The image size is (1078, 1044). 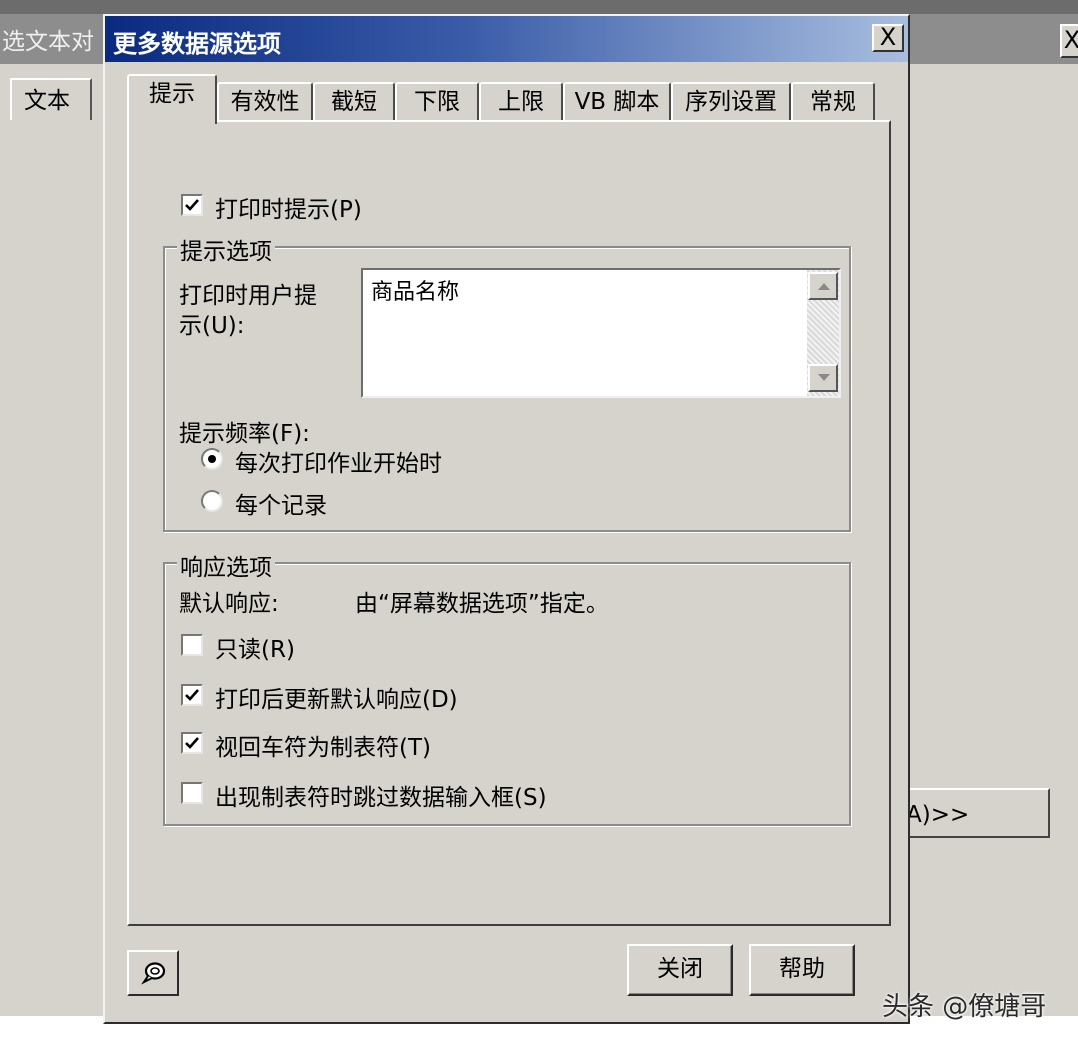 I want to click on response-options-title: 响应选项, so click(x=226, y=565).